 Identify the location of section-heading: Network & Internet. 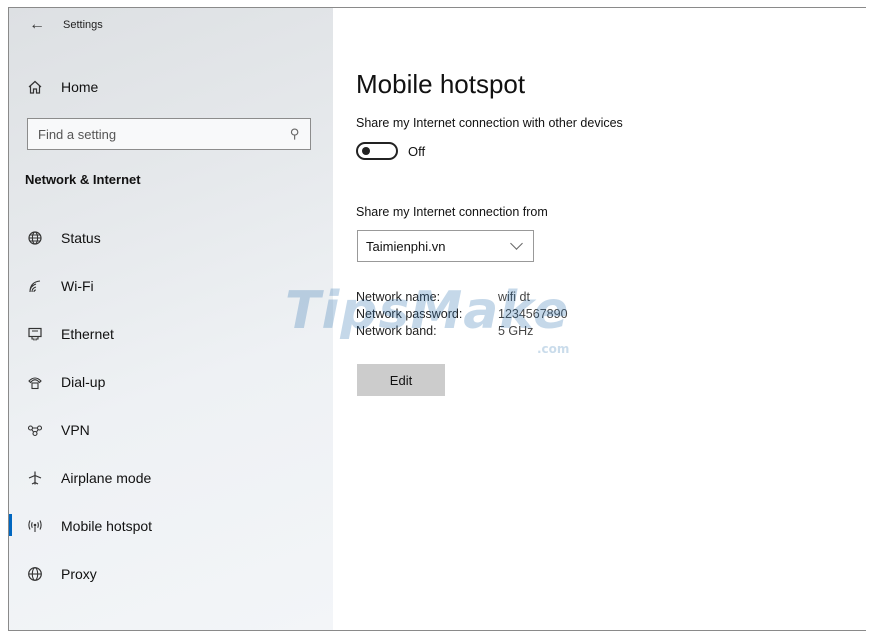
(83, 179).